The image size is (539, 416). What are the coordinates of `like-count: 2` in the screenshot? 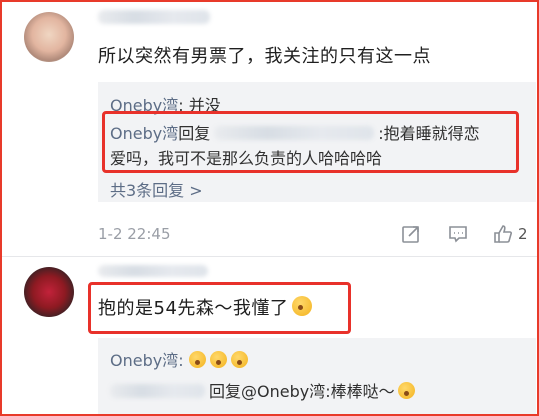 It's located at (523, 234).